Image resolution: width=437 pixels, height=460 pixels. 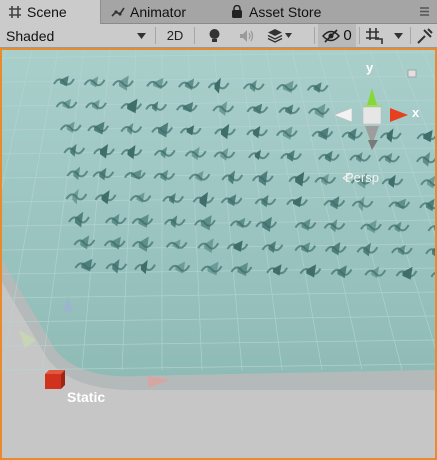 I want to click on scene-toolbar: Shaded 2D 0, so click(x=218, y=36).